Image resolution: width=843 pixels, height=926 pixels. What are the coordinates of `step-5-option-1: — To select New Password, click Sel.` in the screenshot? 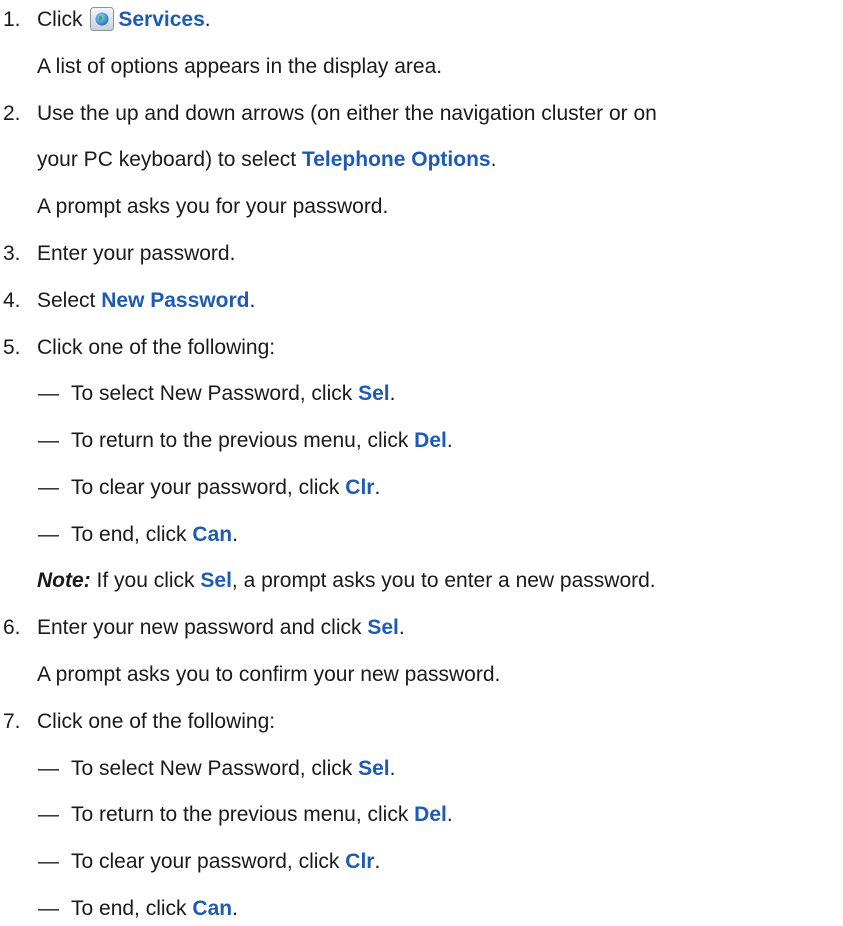 It's located at (216, 394).